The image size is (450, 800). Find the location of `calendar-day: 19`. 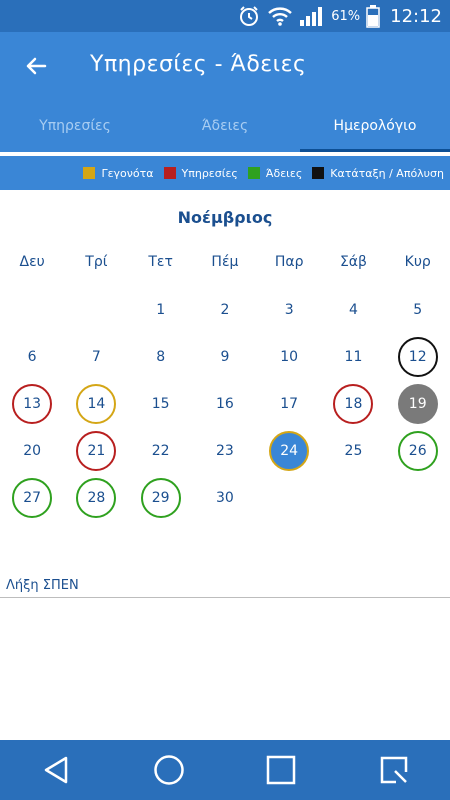

calendar-day: 19 is located at coordinates (417, 403).